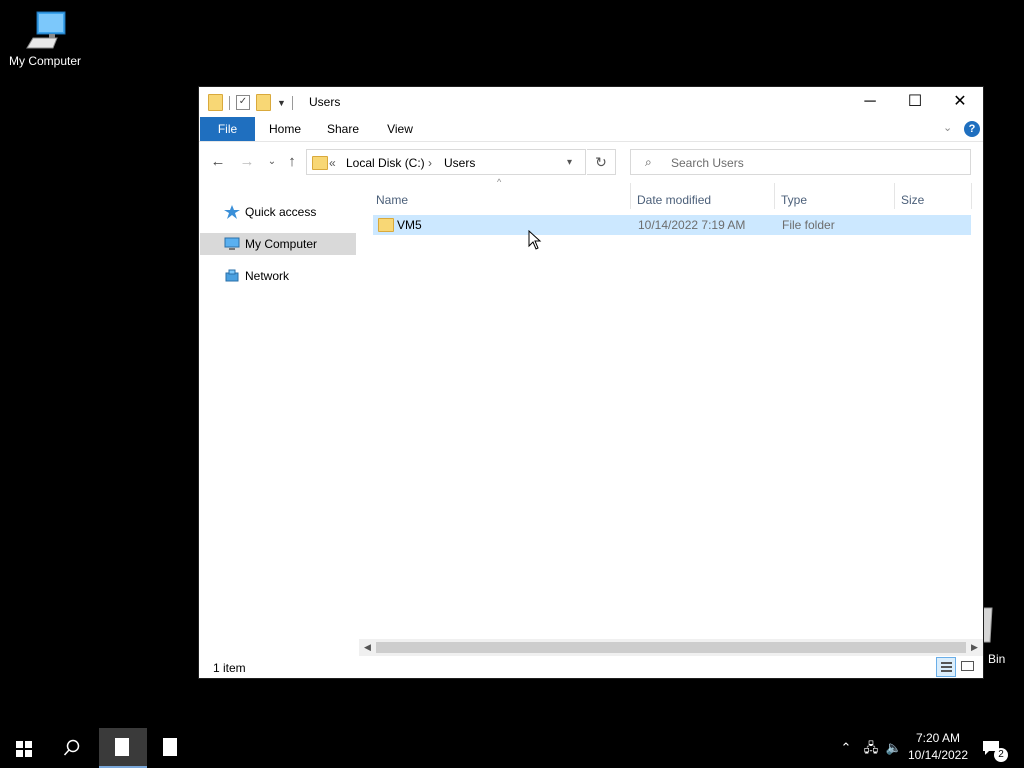  Describe the element at coordinates (243, 102) in the screenshot. I see `properties-icon: ✓` at that location.